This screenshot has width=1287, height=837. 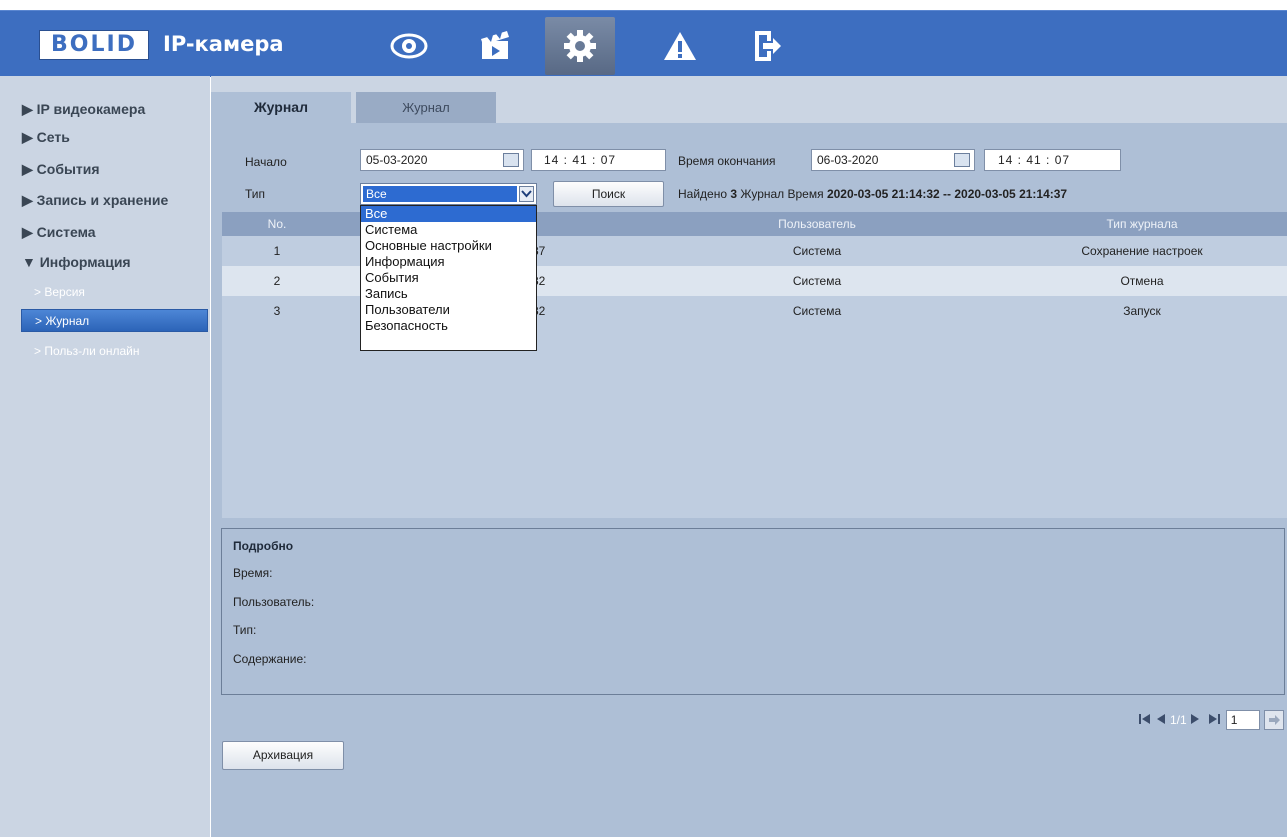 I want to click on sidebar-subitem-journal: > Журнал, so click(x=114, y=320).